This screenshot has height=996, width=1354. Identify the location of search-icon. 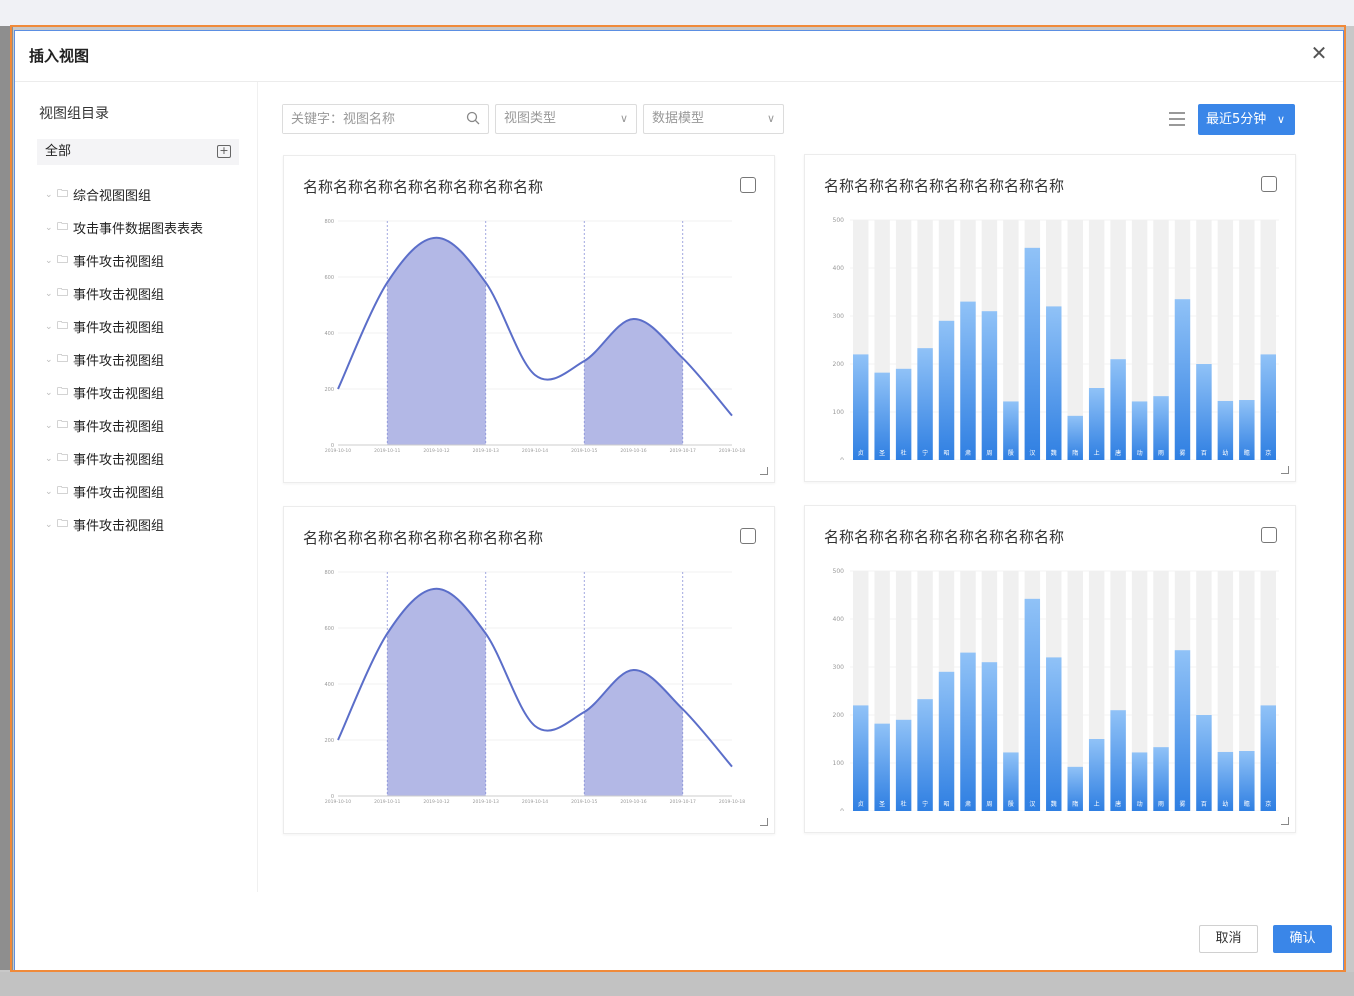
(473, 118).